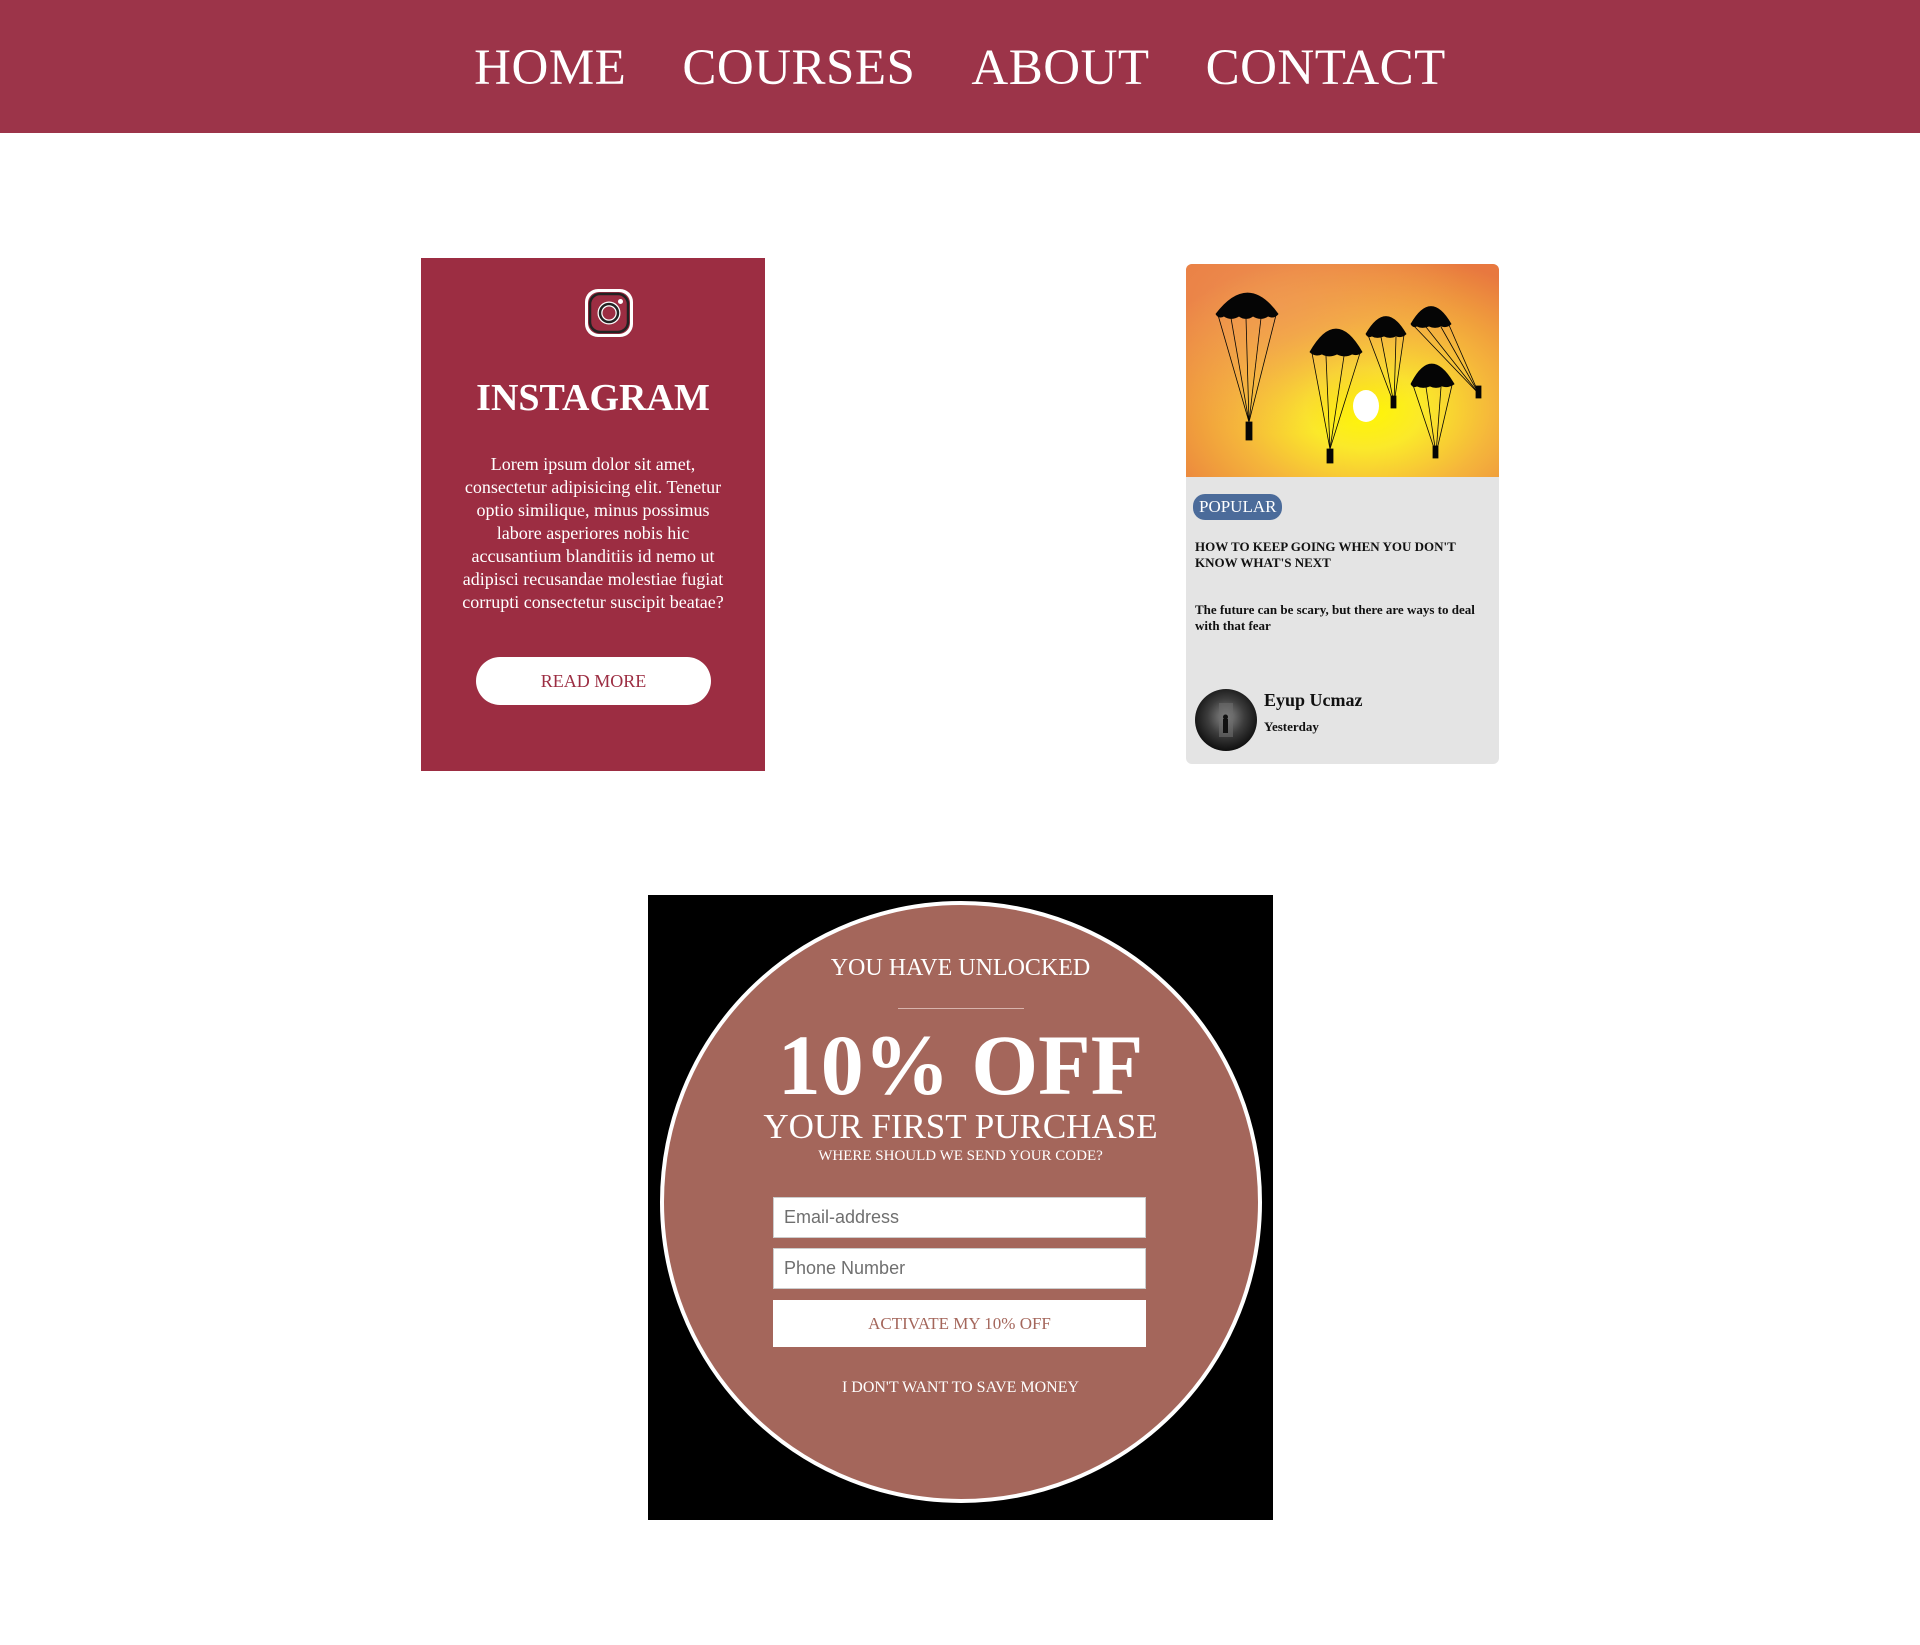 Image resolution: width=1920 pixels, height=1645 pixels. I want to click on author-avatar, so click(1226, 720).